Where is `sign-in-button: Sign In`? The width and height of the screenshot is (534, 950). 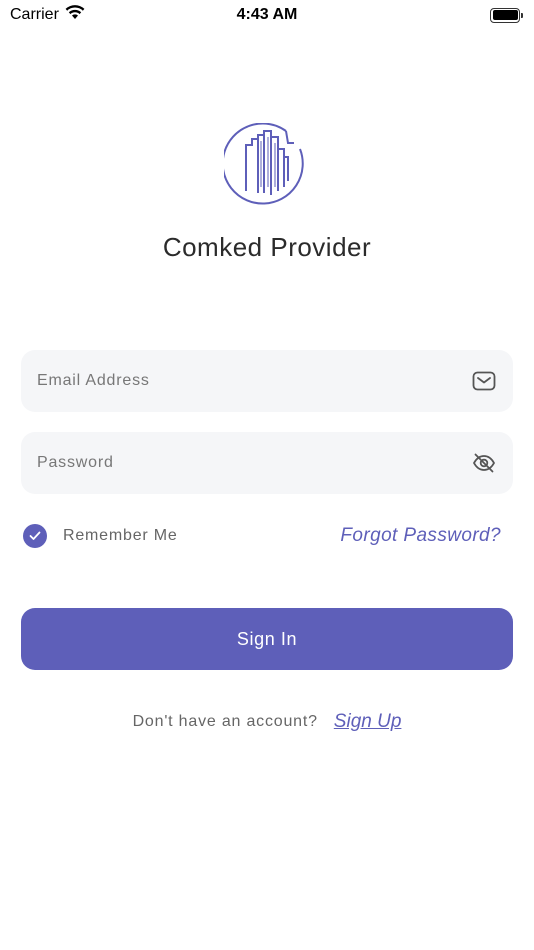 sign-in-button: Sign In is located at coordinates (267, 639).